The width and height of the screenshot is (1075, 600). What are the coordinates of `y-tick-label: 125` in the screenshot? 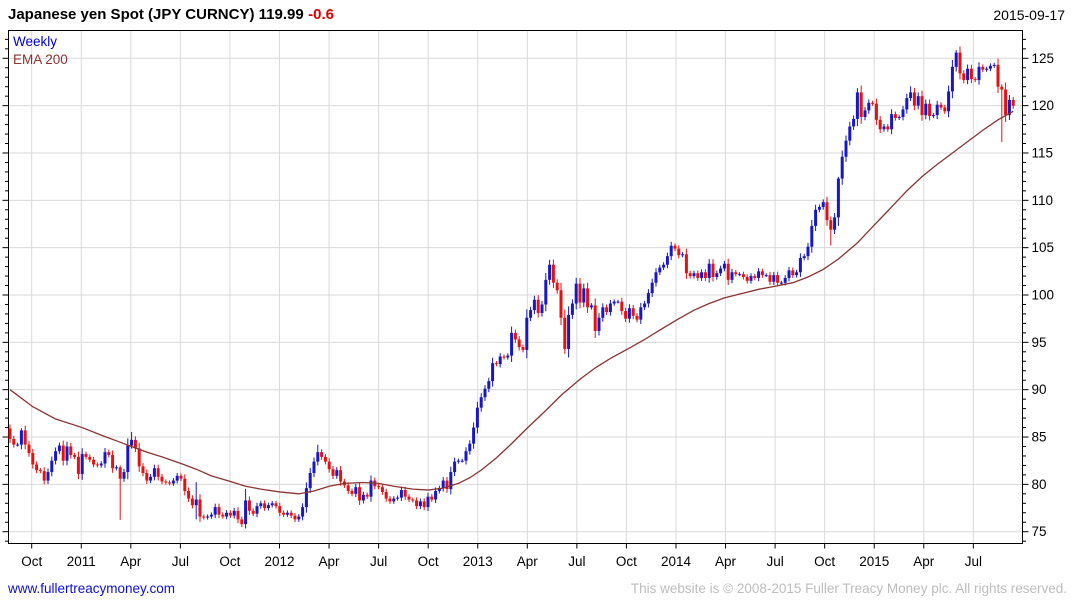 It's located at (1043, 58).